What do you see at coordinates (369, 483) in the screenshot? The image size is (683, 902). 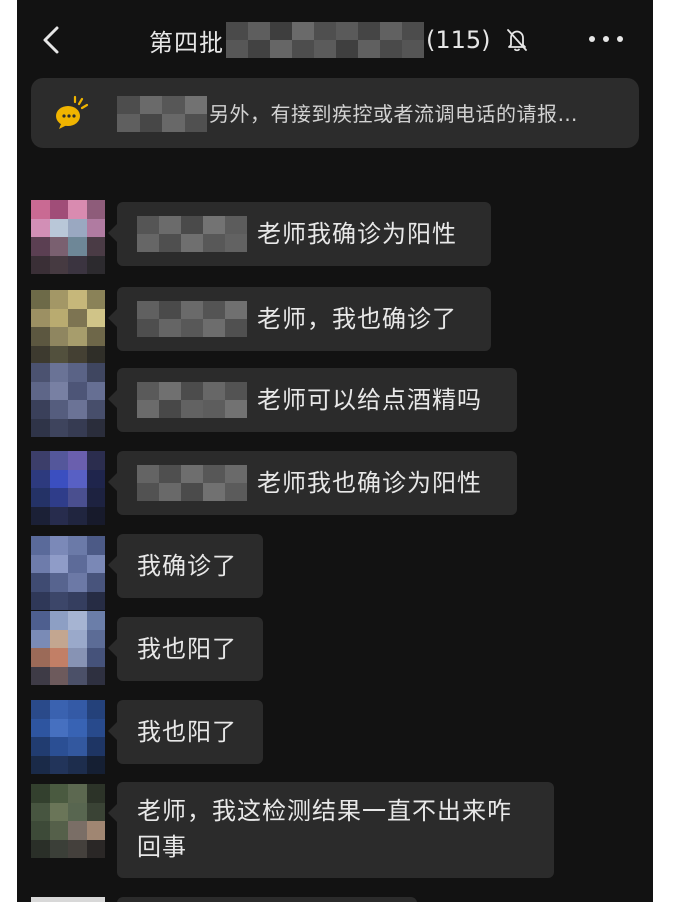 I see `message-text: 老师我也确诊为阳性` at bounding box center [369, 483].